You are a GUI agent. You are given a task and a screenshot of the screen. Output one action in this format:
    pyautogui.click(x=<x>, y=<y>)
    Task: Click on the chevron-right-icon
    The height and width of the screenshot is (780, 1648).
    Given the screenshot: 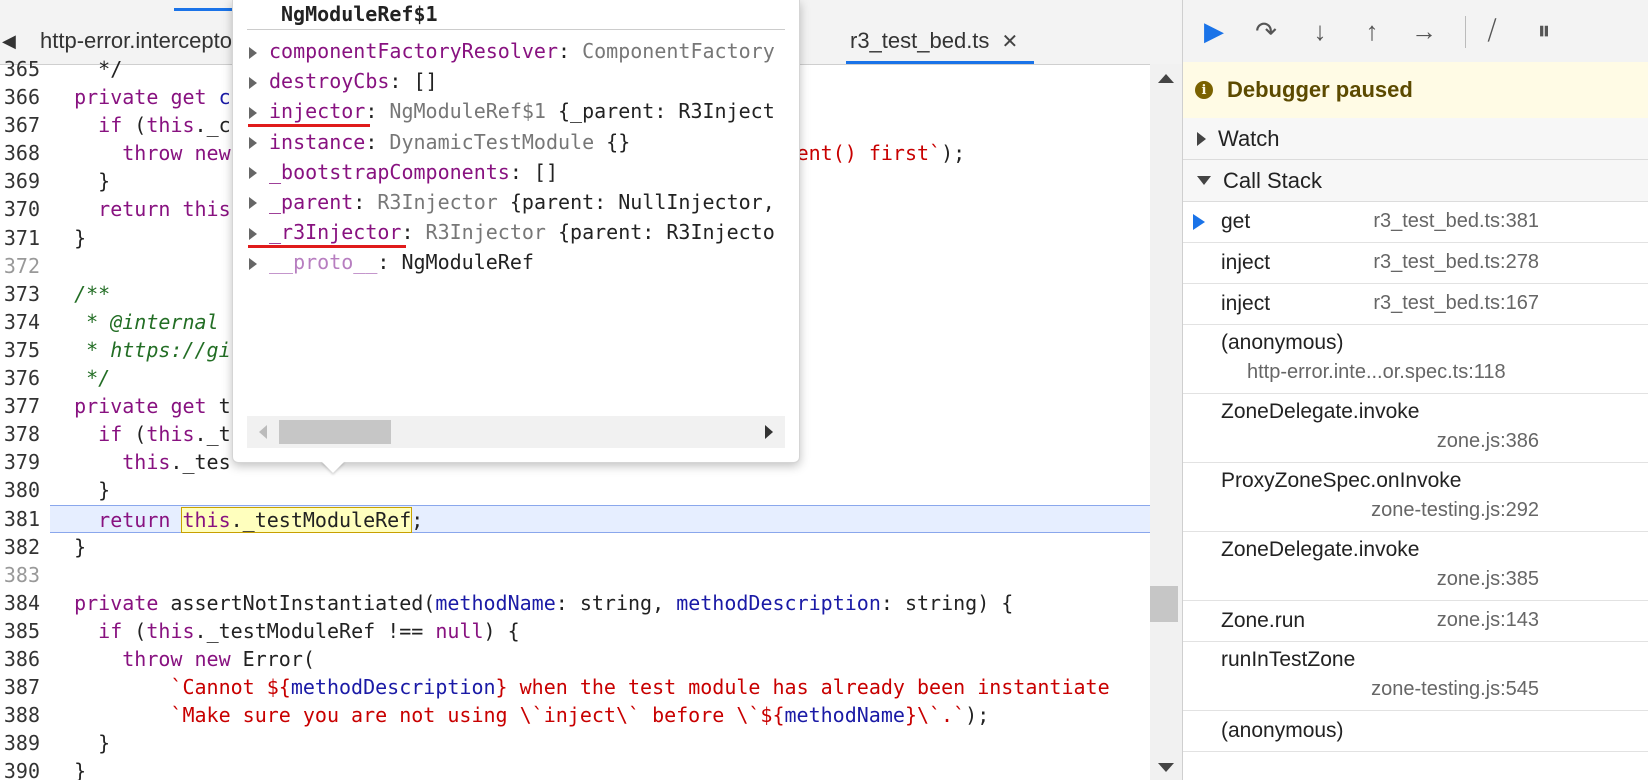 What is the action you would take?
    pyautogui.click(x=1201, y=138)
    